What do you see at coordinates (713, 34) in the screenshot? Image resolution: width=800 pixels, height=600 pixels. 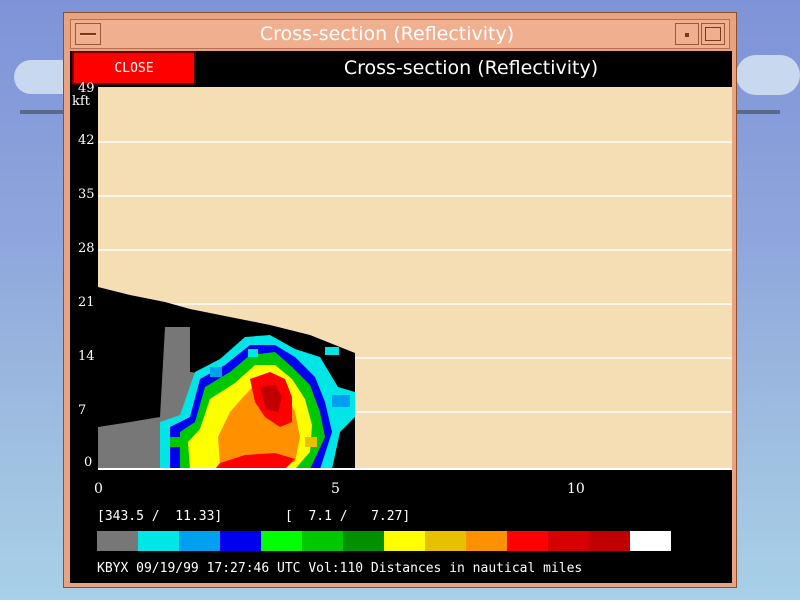 I see `maximize-button` at bounding box center [713, 34].